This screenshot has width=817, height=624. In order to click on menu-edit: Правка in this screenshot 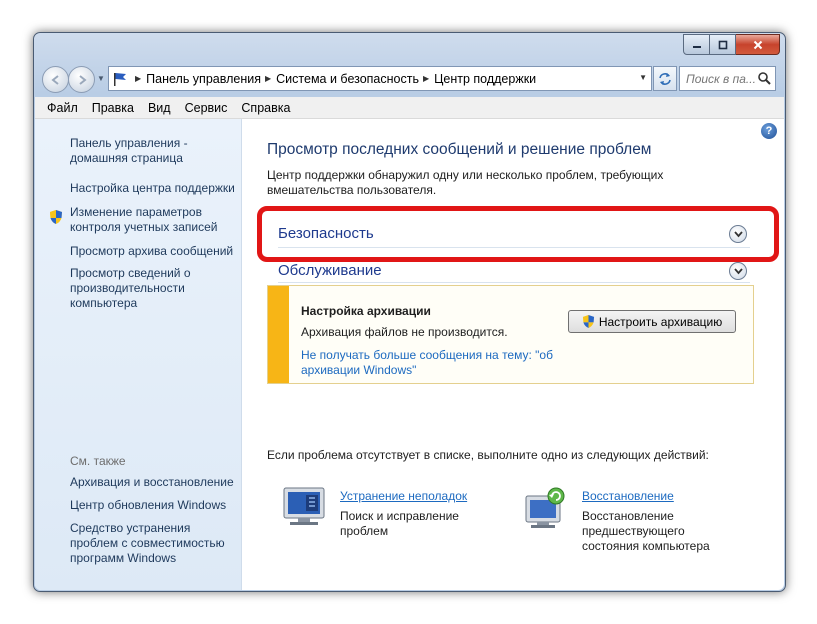, I will do `click(113, 108)`.